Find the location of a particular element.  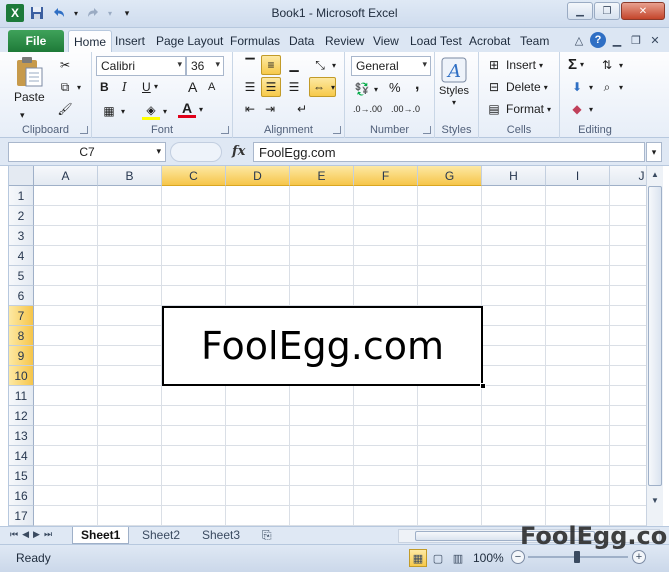

row-header-8: 8 is located at coordinates (21, 336).